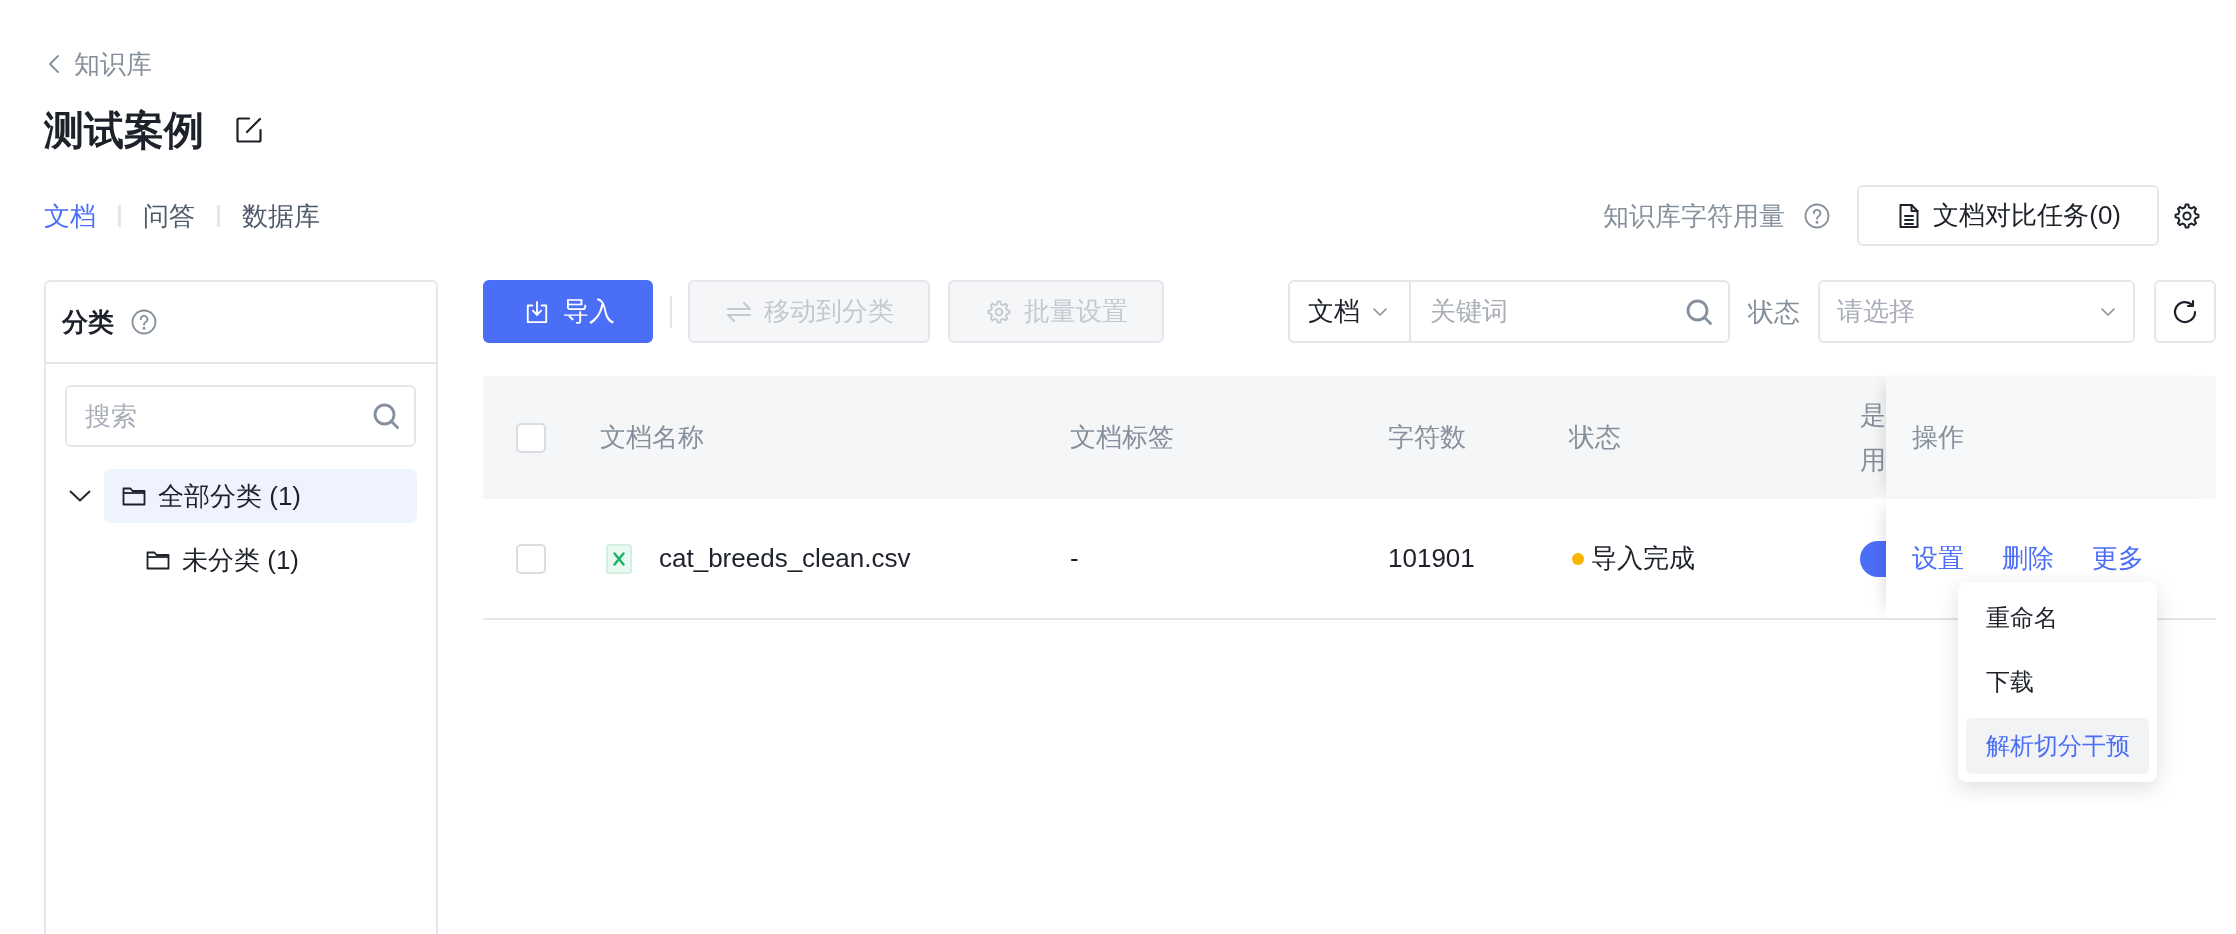 The image size is (2236, 934). What do you see at coordinates (1909, 215) in the screenshot?
I see `document-icon` at bounding box center [1909, 215].